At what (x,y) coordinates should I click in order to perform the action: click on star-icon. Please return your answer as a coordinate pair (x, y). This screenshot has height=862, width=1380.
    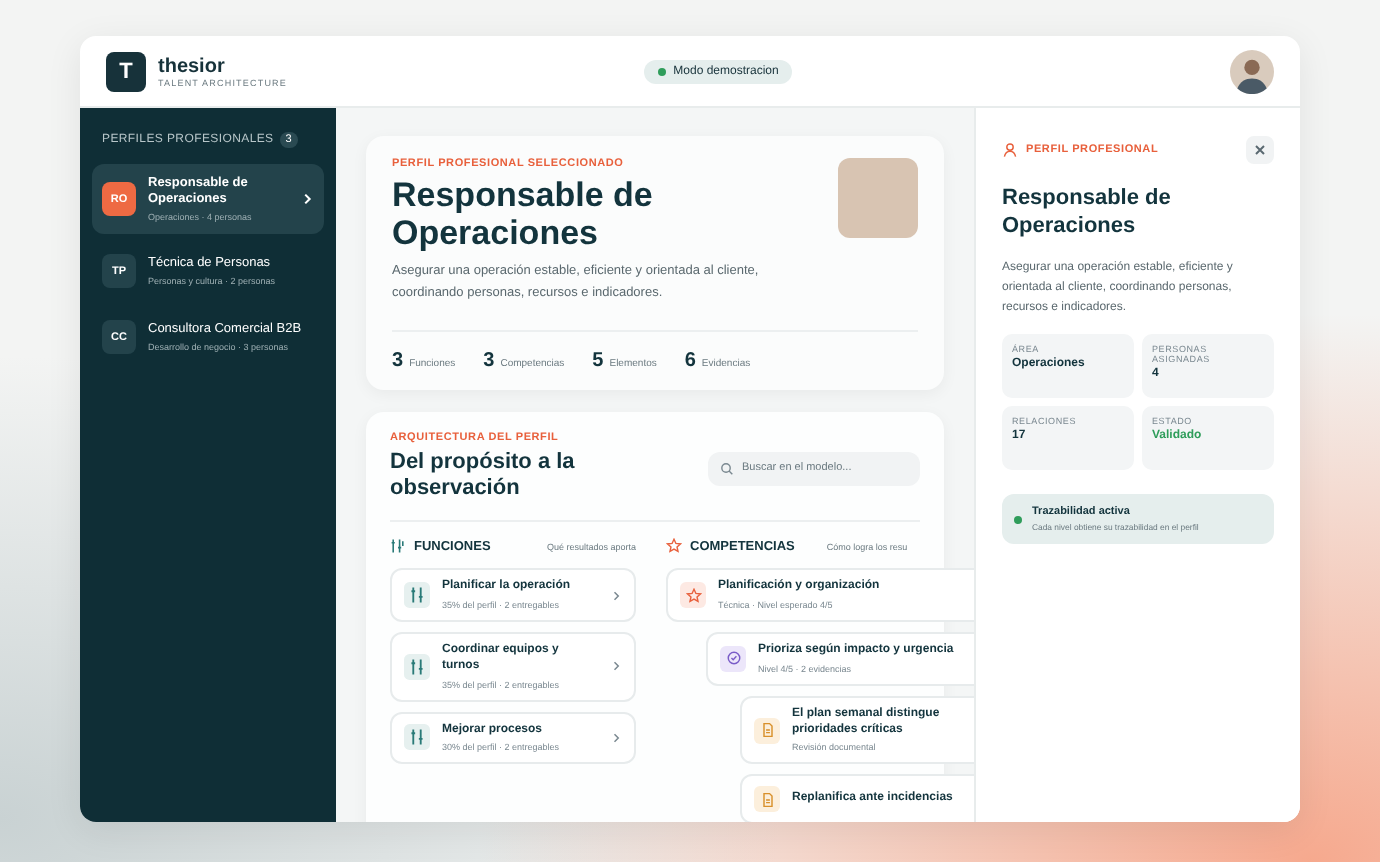
    Looking at the image, I should click on (674, 546).